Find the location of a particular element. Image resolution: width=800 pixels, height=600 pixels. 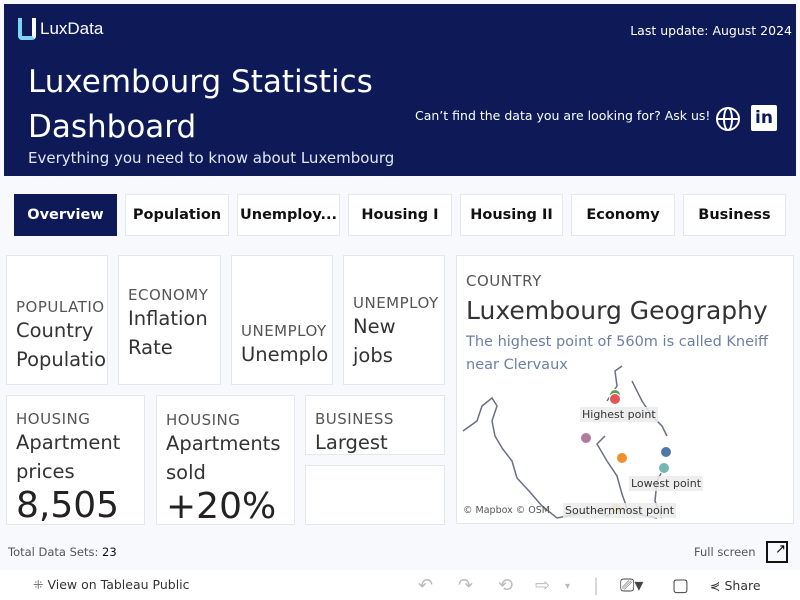

undo-icon: ↶ is located at coordinates (425, 585).